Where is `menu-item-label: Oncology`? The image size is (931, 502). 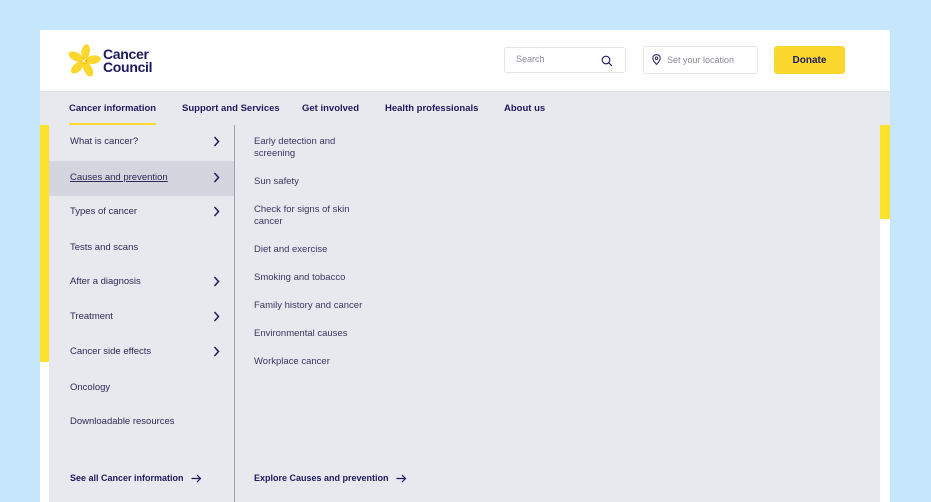
menu-item-label: Oncology is located at coordinates (90, 387).